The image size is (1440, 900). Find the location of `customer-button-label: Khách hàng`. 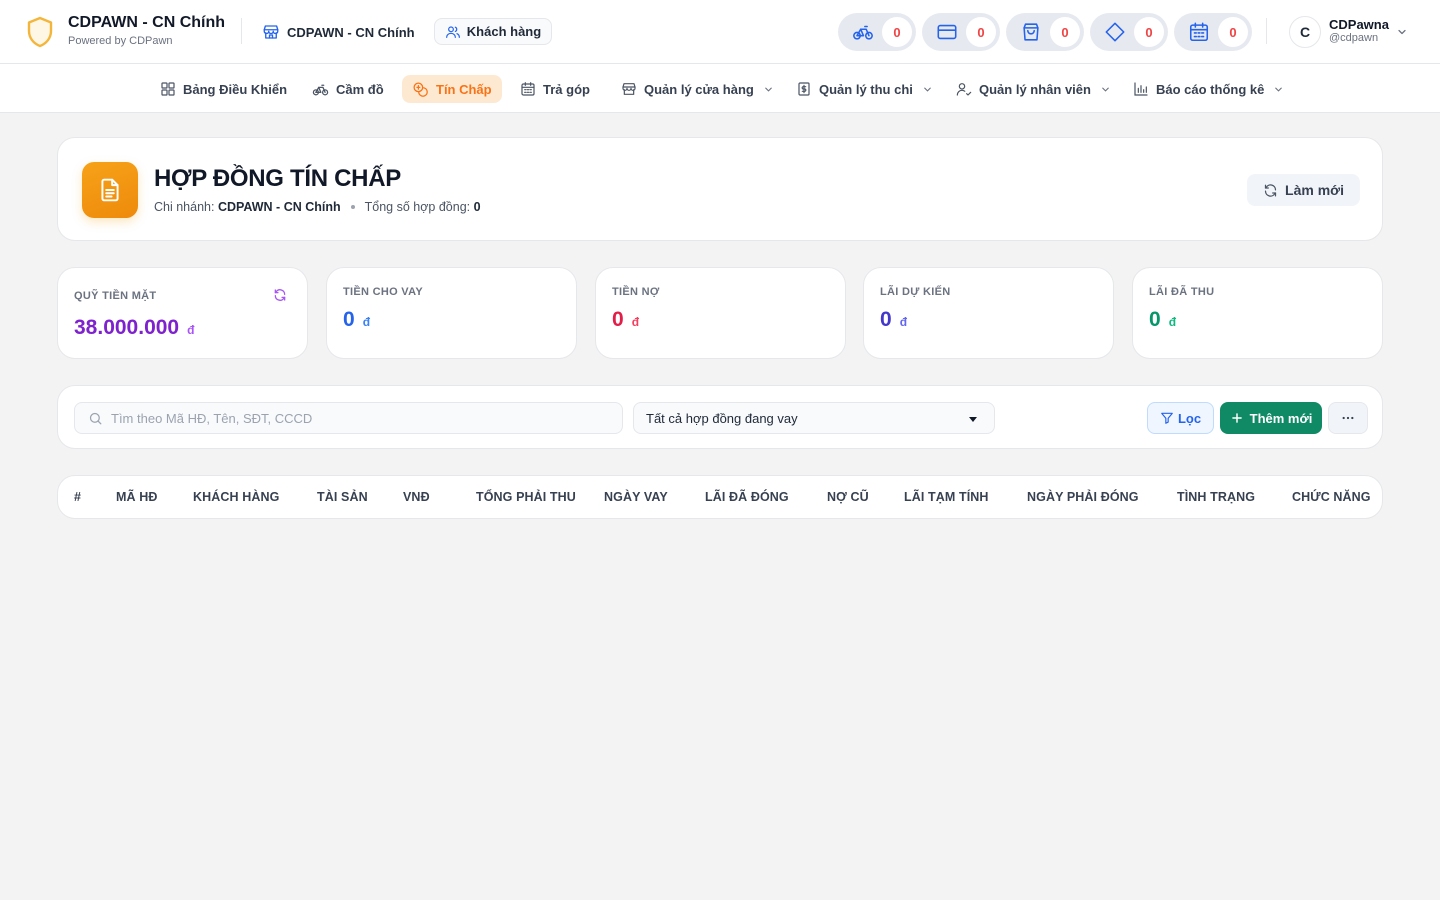

customer-button-label: Khách hàng is located at coordinates (504, 31).